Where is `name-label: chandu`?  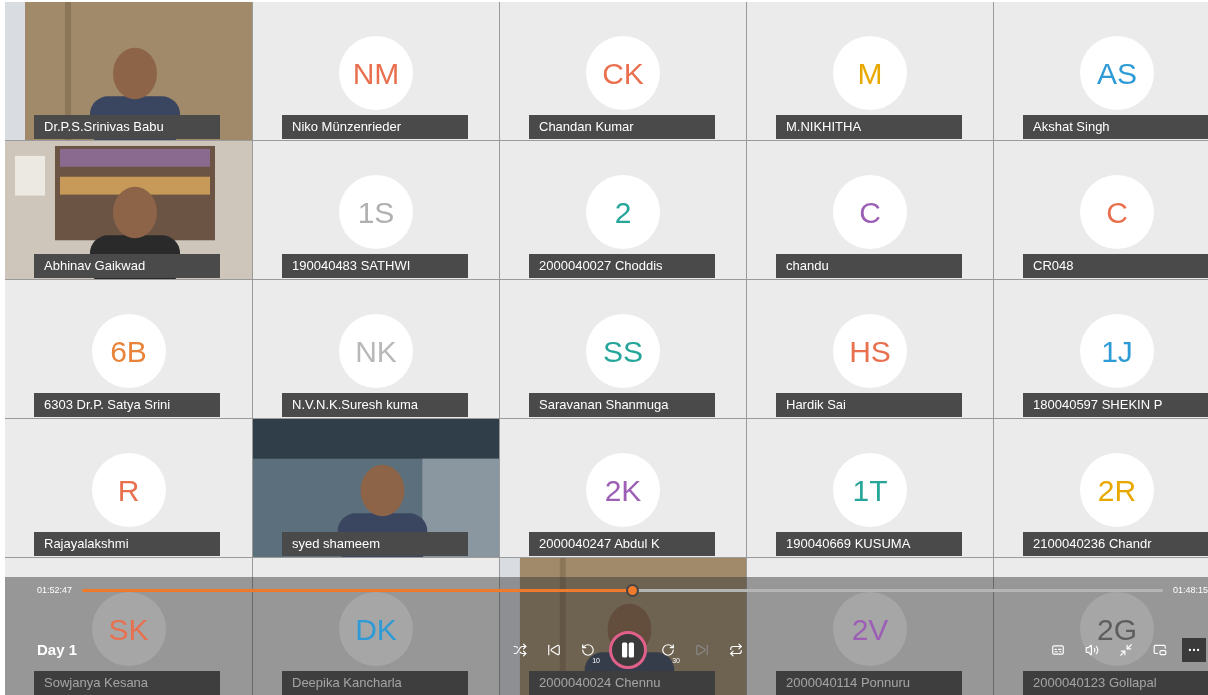
name-label: chandu is located at coordinates (869, 266).